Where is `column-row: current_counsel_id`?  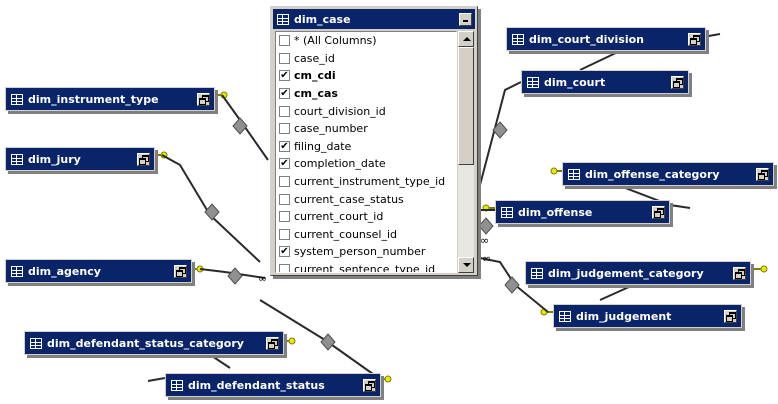 column-row: current_counsel_id is located at coordinates (366, 235).